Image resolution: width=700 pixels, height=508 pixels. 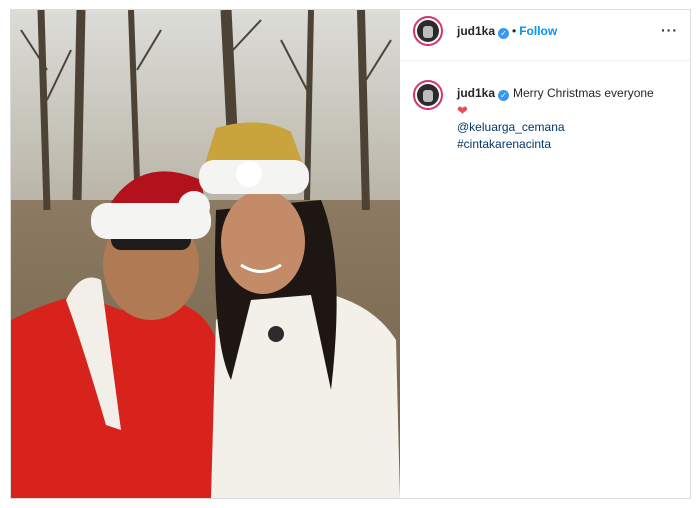 I want to click on follow-button: Follow, so click(x=538, y=31).